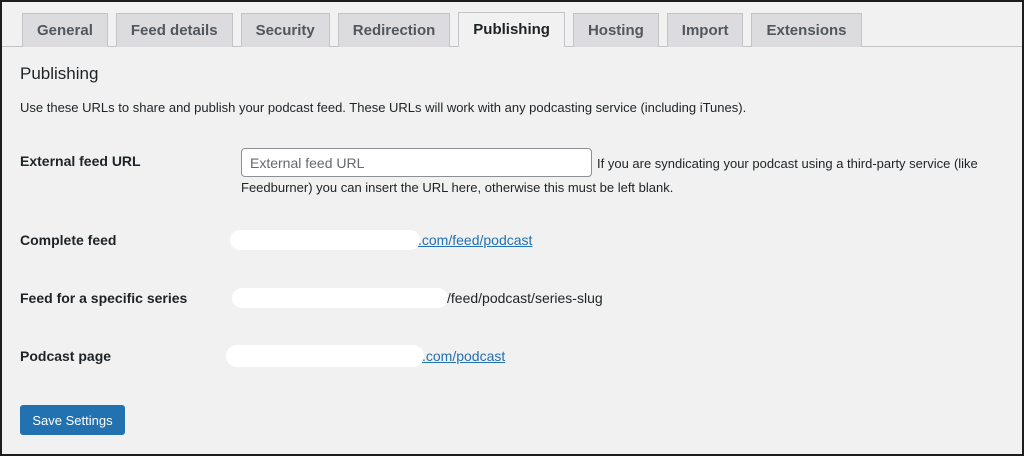 This screenshot has width=1024, height=456. I want to click on tab-feed-details: Feed details, so click(174, 30).